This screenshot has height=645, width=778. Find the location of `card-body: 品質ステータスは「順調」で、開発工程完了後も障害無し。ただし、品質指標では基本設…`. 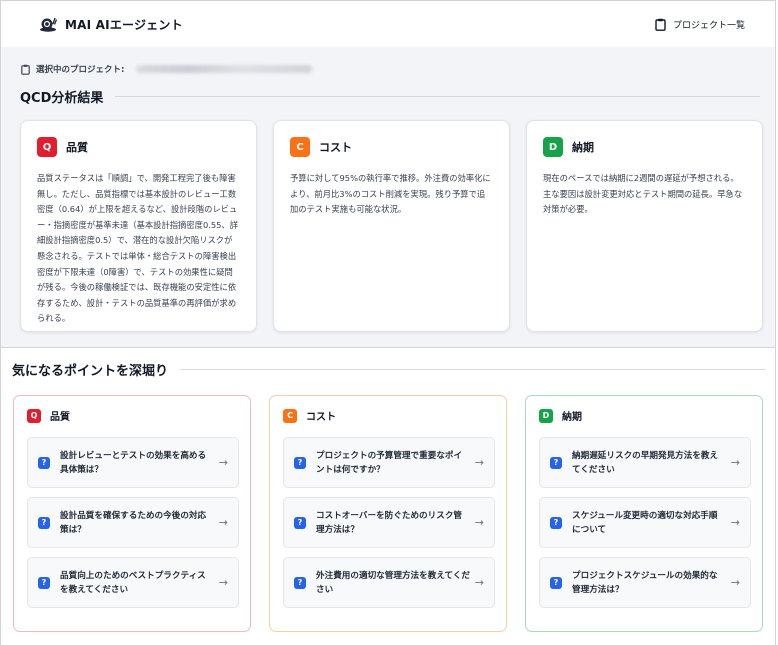

card-body: 品質ステータスは「順調」で、開発工程完了後も障害無し。ただし、品質指標では基本設… is located at coordinates (138, 248).